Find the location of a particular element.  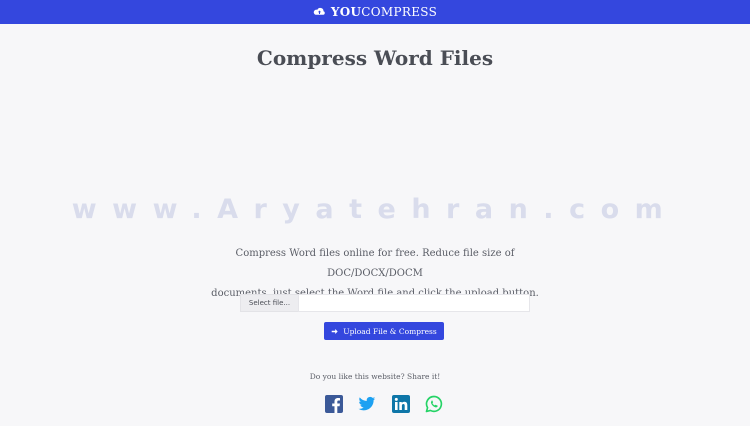

top-navigation-bar: YOUCOMPRESS is located at coordinates (375, 12).